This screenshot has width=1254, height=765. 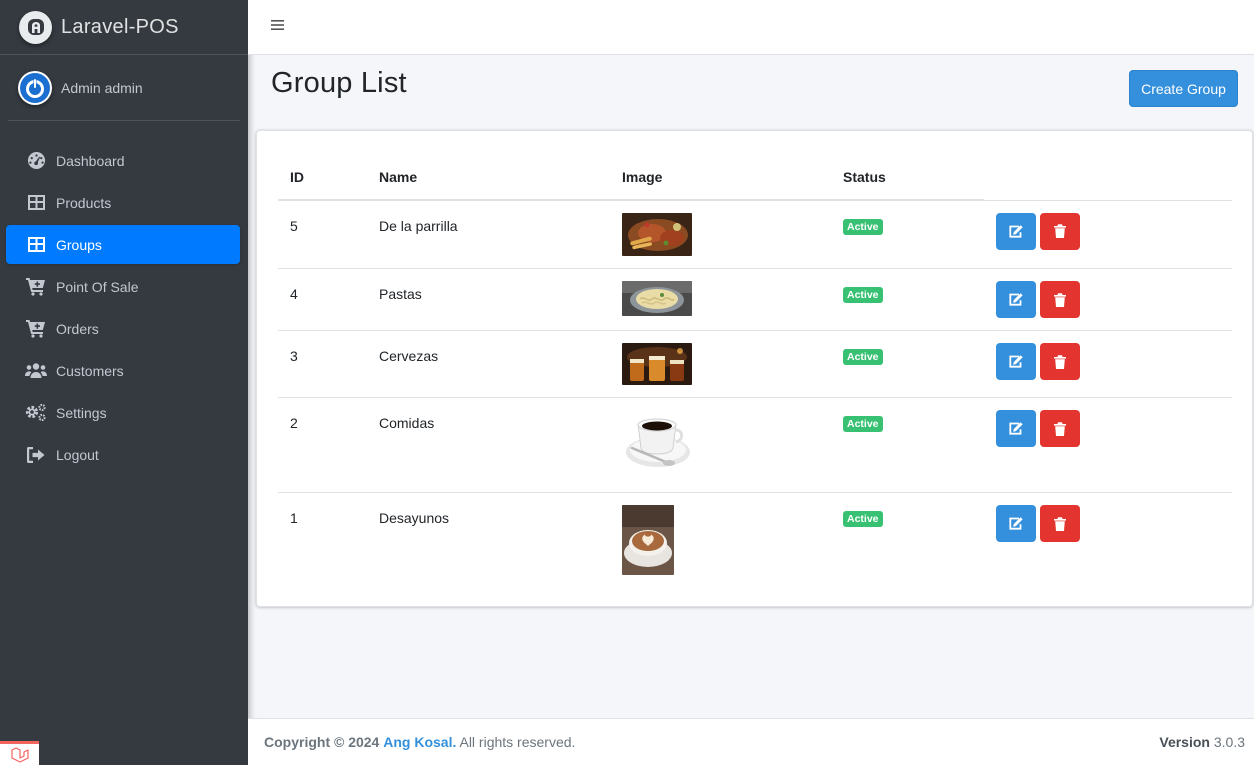 What do you see at coordinates (488, 364) in the screenshot?
I see `row-name: Cervezas` at bounding box center [488, 364].